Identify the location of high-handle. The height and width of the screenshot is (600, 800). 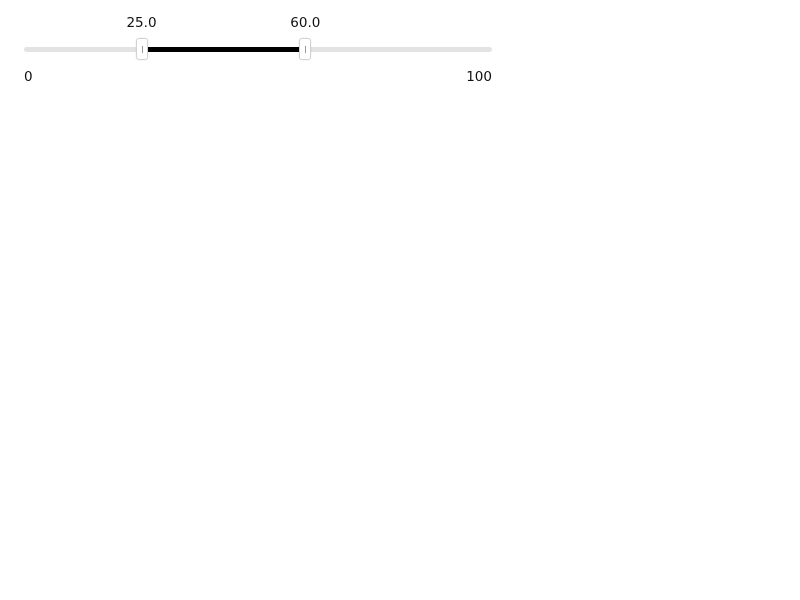
(305, 49).